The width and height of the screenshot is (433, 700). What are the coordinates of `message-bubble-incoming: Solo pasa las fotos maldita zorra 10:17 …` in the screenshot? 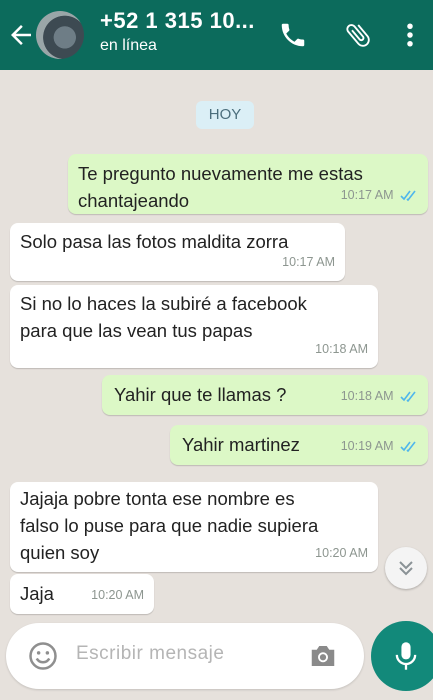 It's located at (177, 252).